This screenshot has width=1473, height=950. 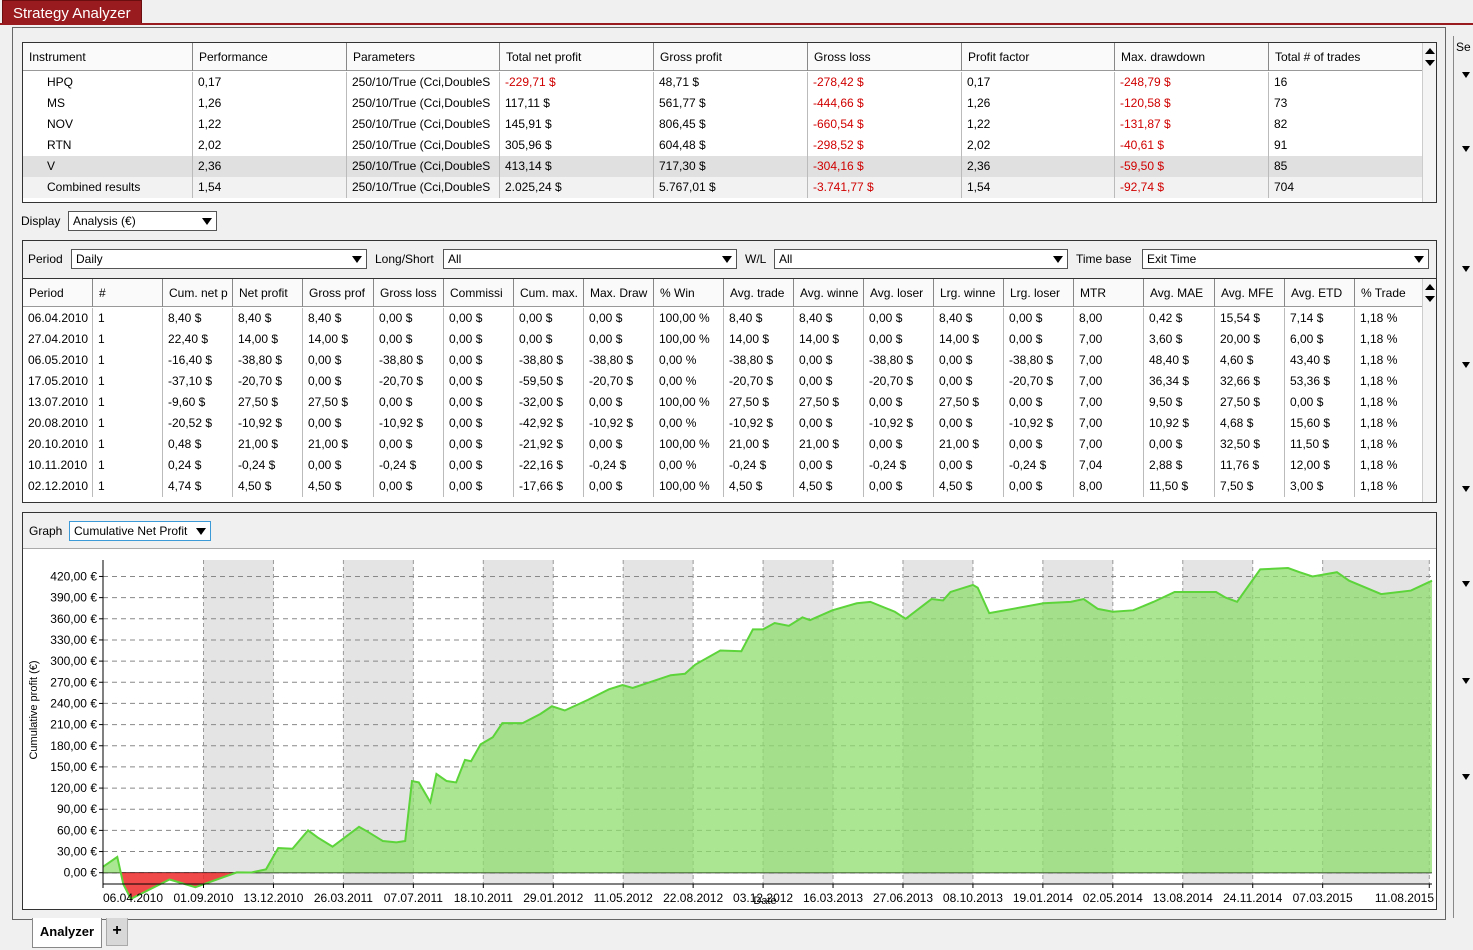 I want to click on instrument-cell: 145,91 $, so click(x=577, y=124).